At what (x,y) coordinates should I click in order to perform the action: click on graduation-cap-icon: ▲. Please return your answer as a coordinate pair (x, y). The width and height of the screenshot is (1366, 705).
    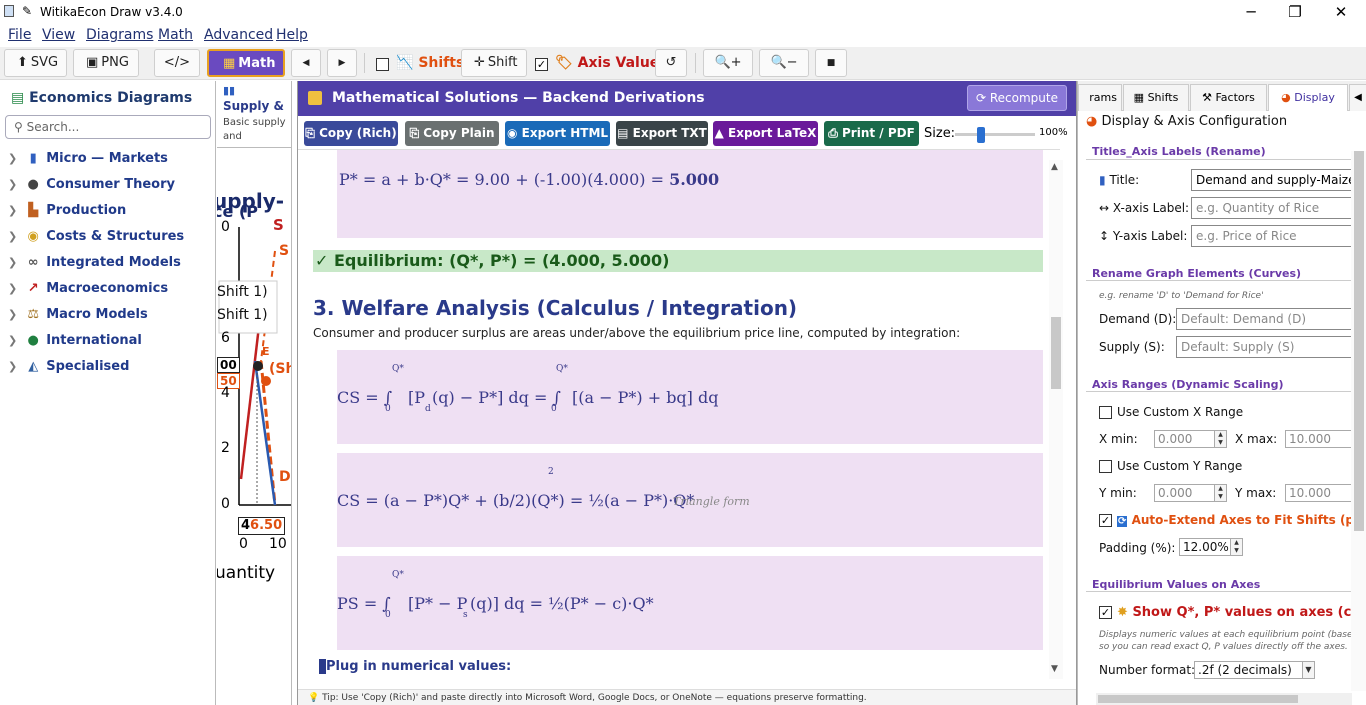
    Looking at the image, I should click on (719, 133).